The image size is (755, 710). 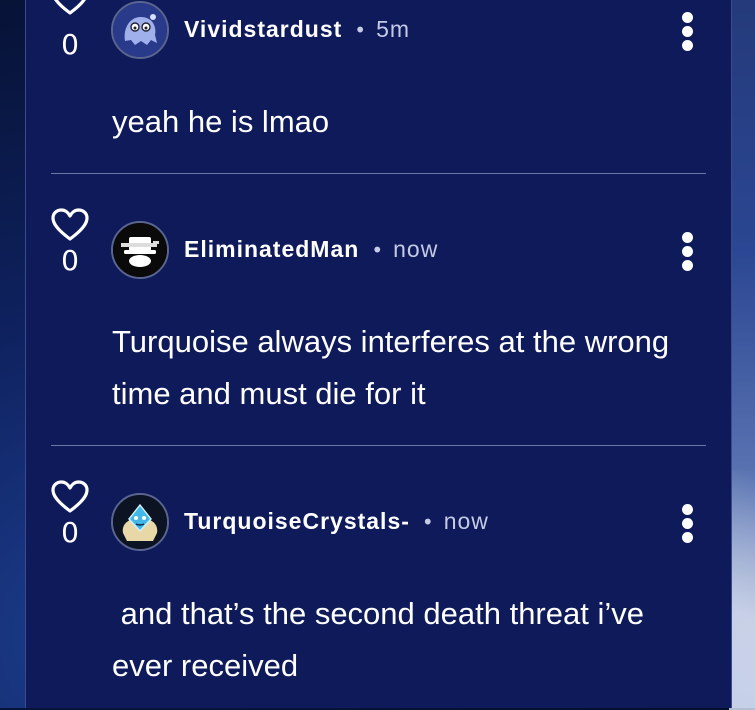 I want to click on comment-meta: Vividstardust • 5m, so click(x=297, y=29).